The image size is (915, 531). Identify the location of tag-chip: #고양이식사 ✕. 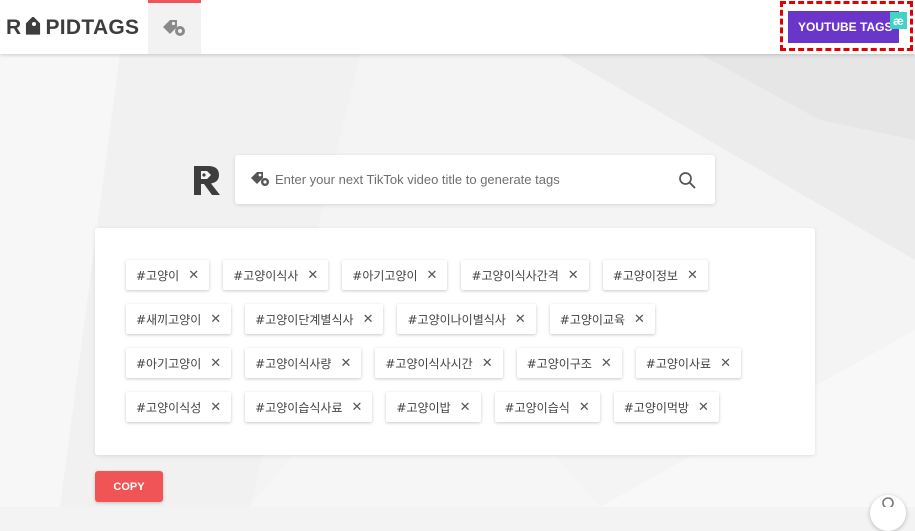
(276, 275).